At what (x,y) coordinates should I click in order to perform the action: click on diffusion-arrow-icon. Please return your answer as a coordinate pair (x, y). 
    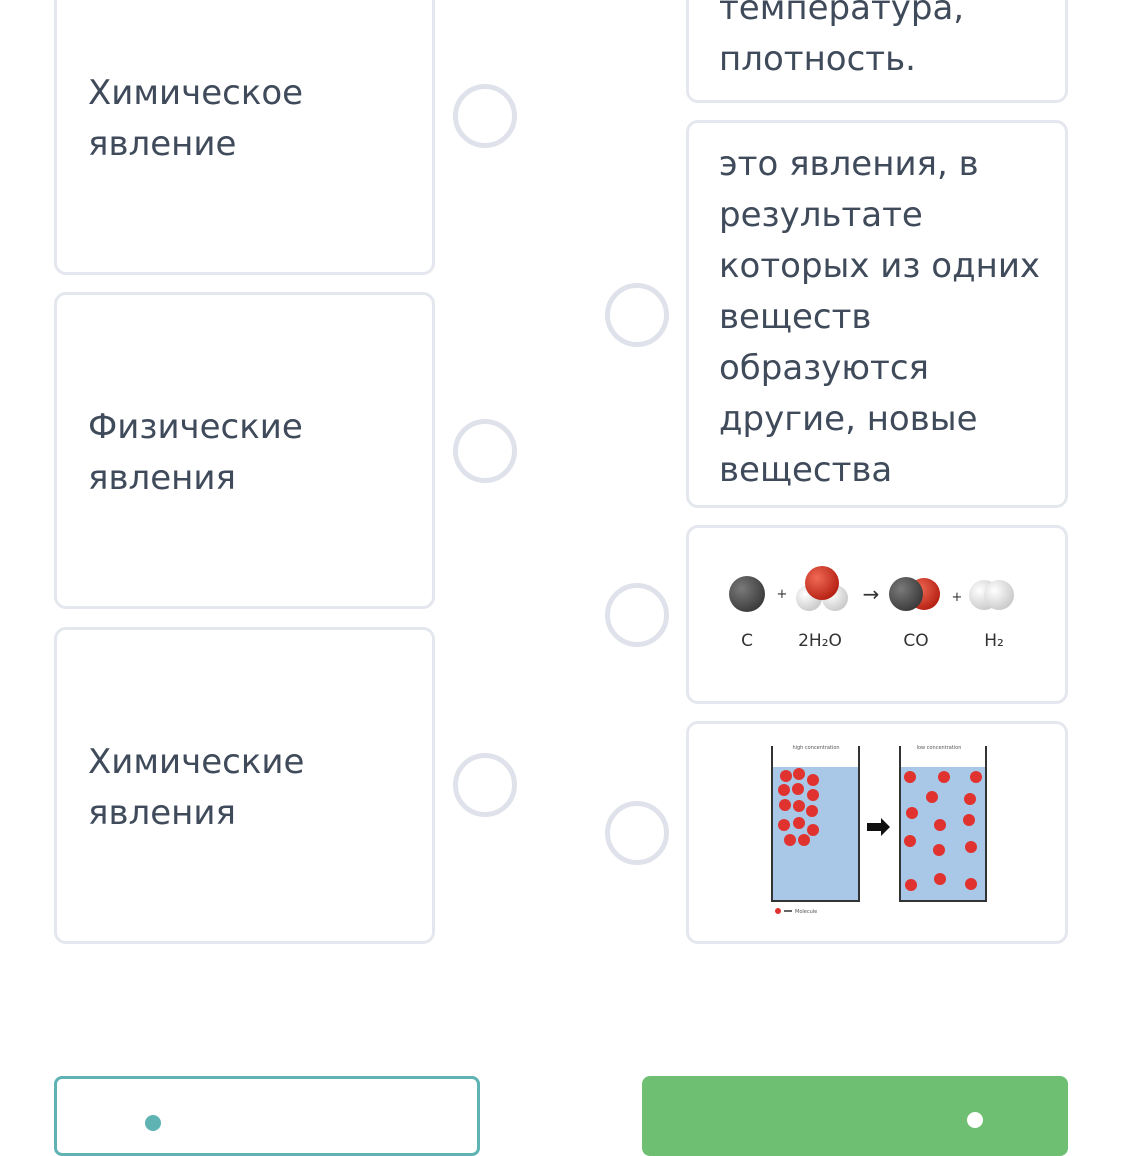
    Looking at the image, I should click on (878, 827).